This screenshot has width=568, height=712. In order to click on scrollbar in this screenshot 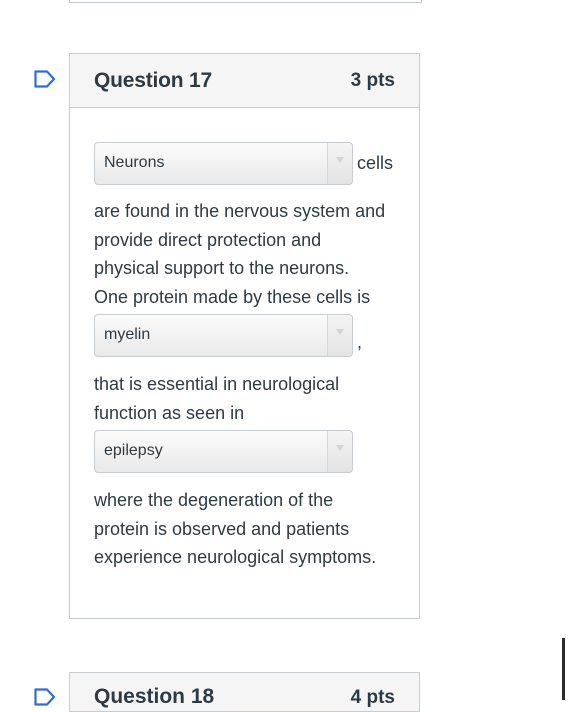, I will do `click(563, 669)`.